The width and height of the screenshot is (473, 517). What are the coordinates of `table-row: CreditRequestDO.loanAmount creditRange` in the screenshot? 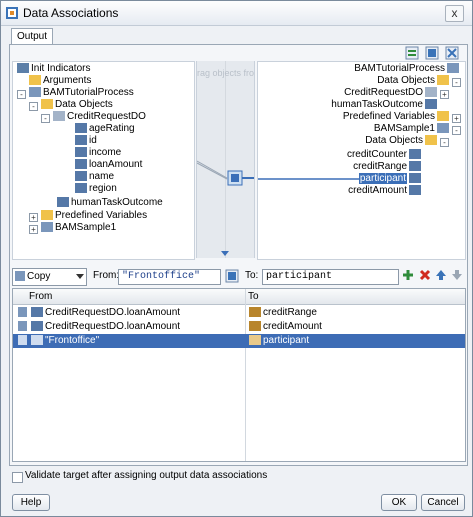 It's located at (239, 313).